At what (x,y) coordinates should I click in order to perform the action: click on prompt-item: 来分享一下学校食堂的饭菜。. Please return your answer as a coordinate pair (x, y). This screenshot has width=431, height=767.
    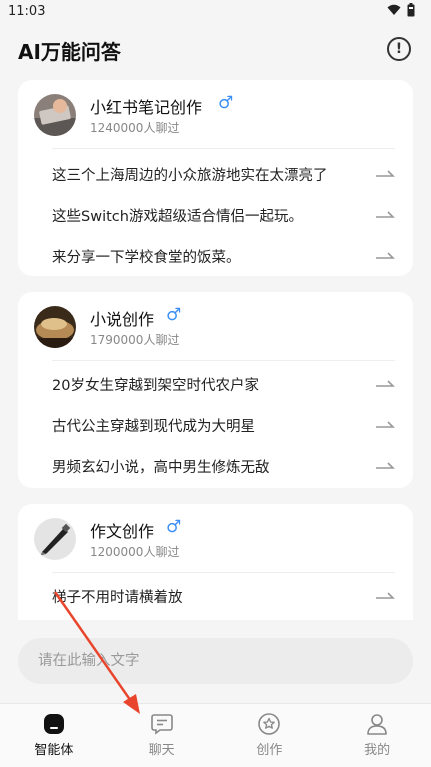
    Looking at the image, I should click on (223, 256).